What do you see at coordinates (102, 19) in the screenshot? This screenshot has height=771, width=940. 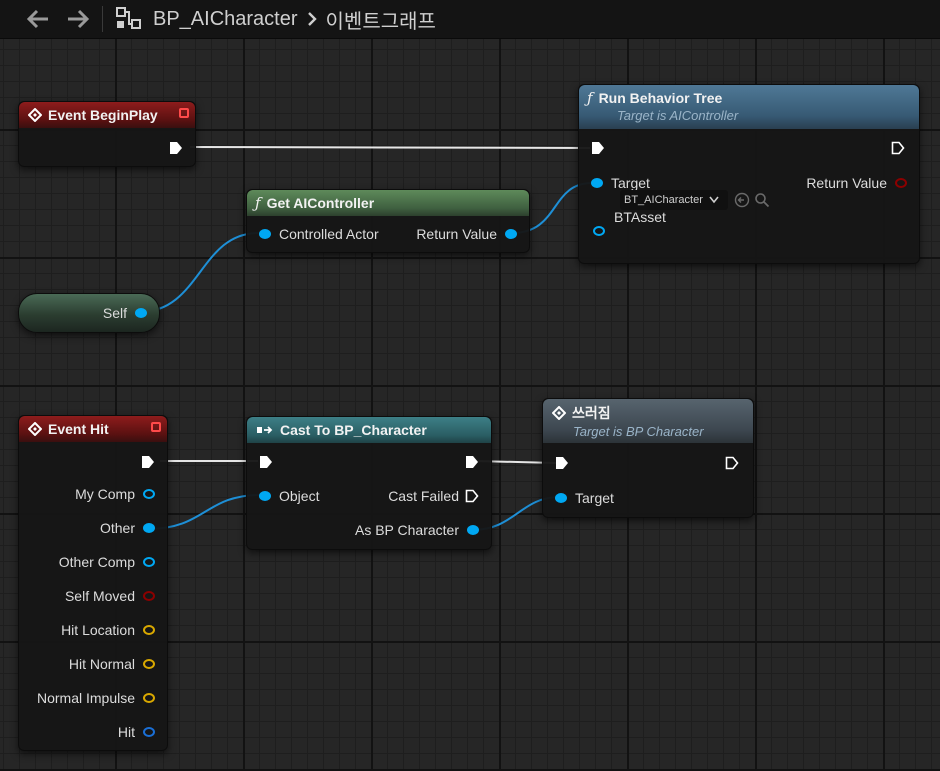 I see `toolbar-divider` at bounding box center [102, 19].